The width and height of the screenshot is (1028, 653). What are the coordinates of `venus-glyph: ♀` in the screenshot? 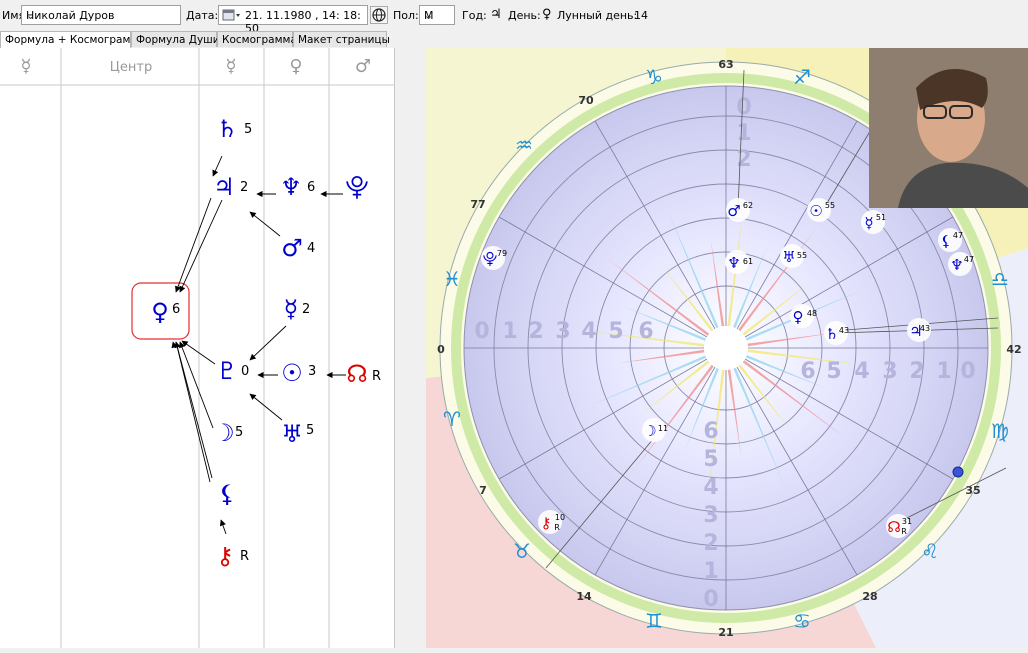 It's located at (160, 312).